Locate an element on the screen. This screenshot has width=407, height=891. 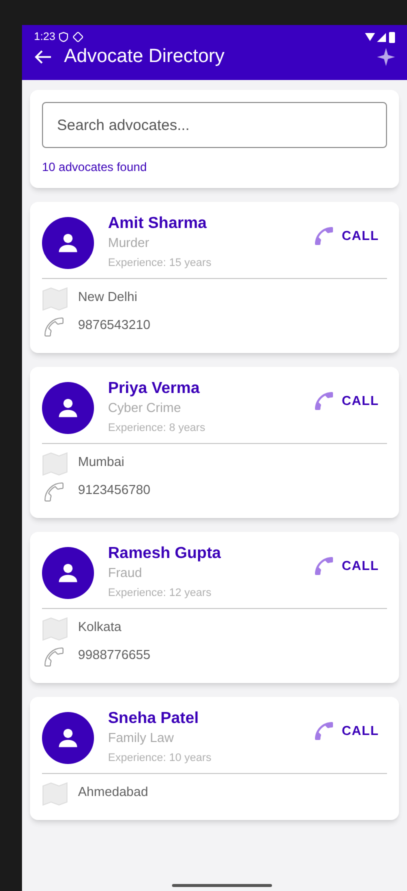
city-text: Ahmedabad is located at coordinates (113, 792).